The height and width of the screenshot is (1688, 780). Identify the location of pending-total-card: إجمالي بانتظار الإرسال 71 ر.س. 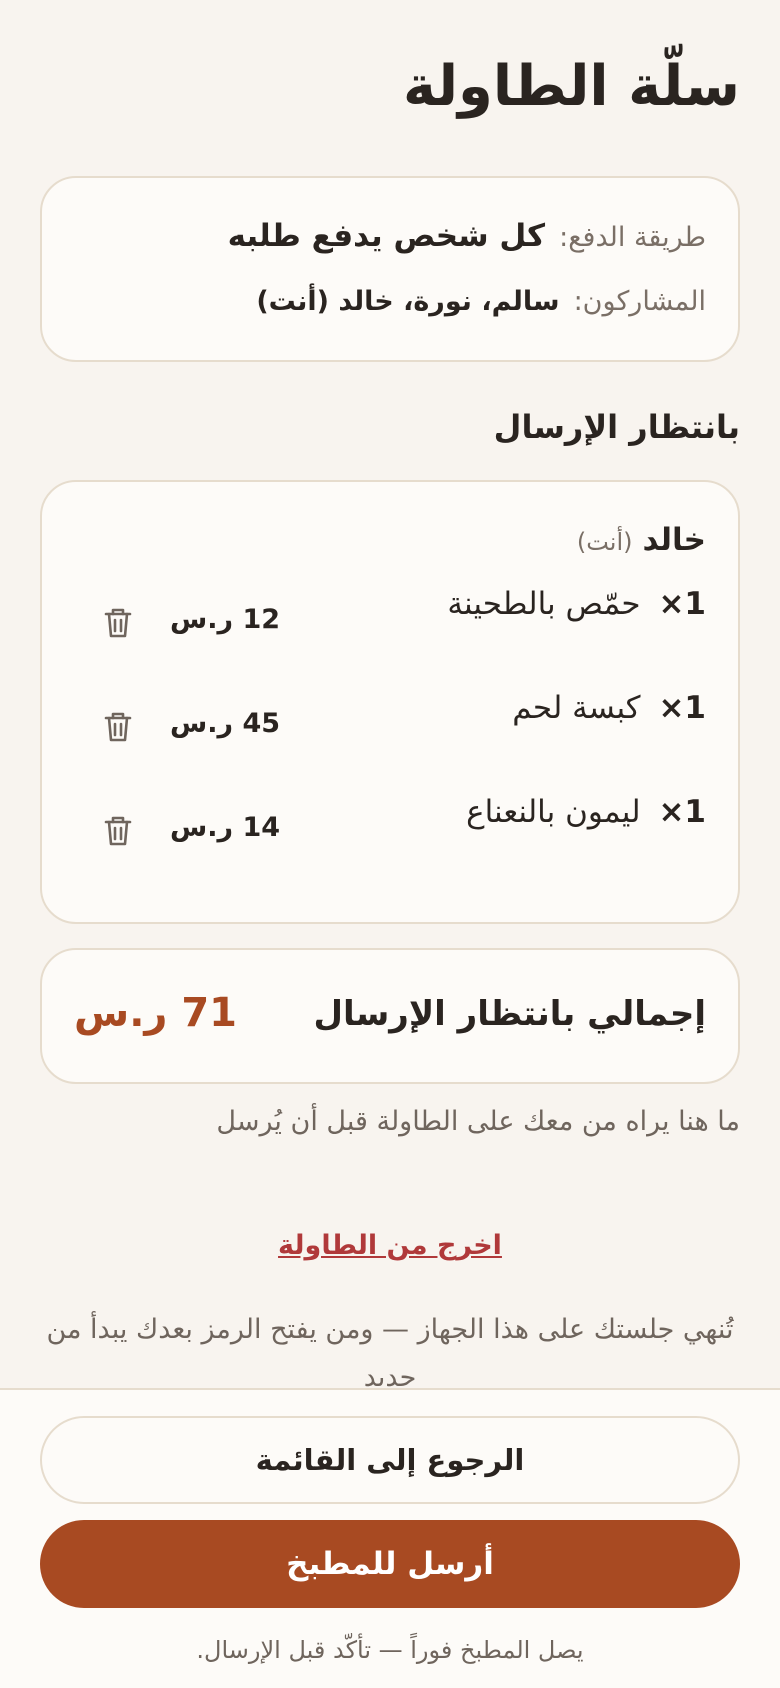
(390, 1016).